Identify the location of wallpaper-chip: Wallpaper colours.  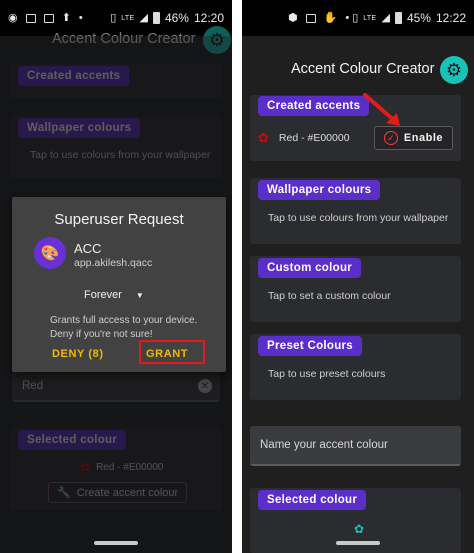
(319, 190).